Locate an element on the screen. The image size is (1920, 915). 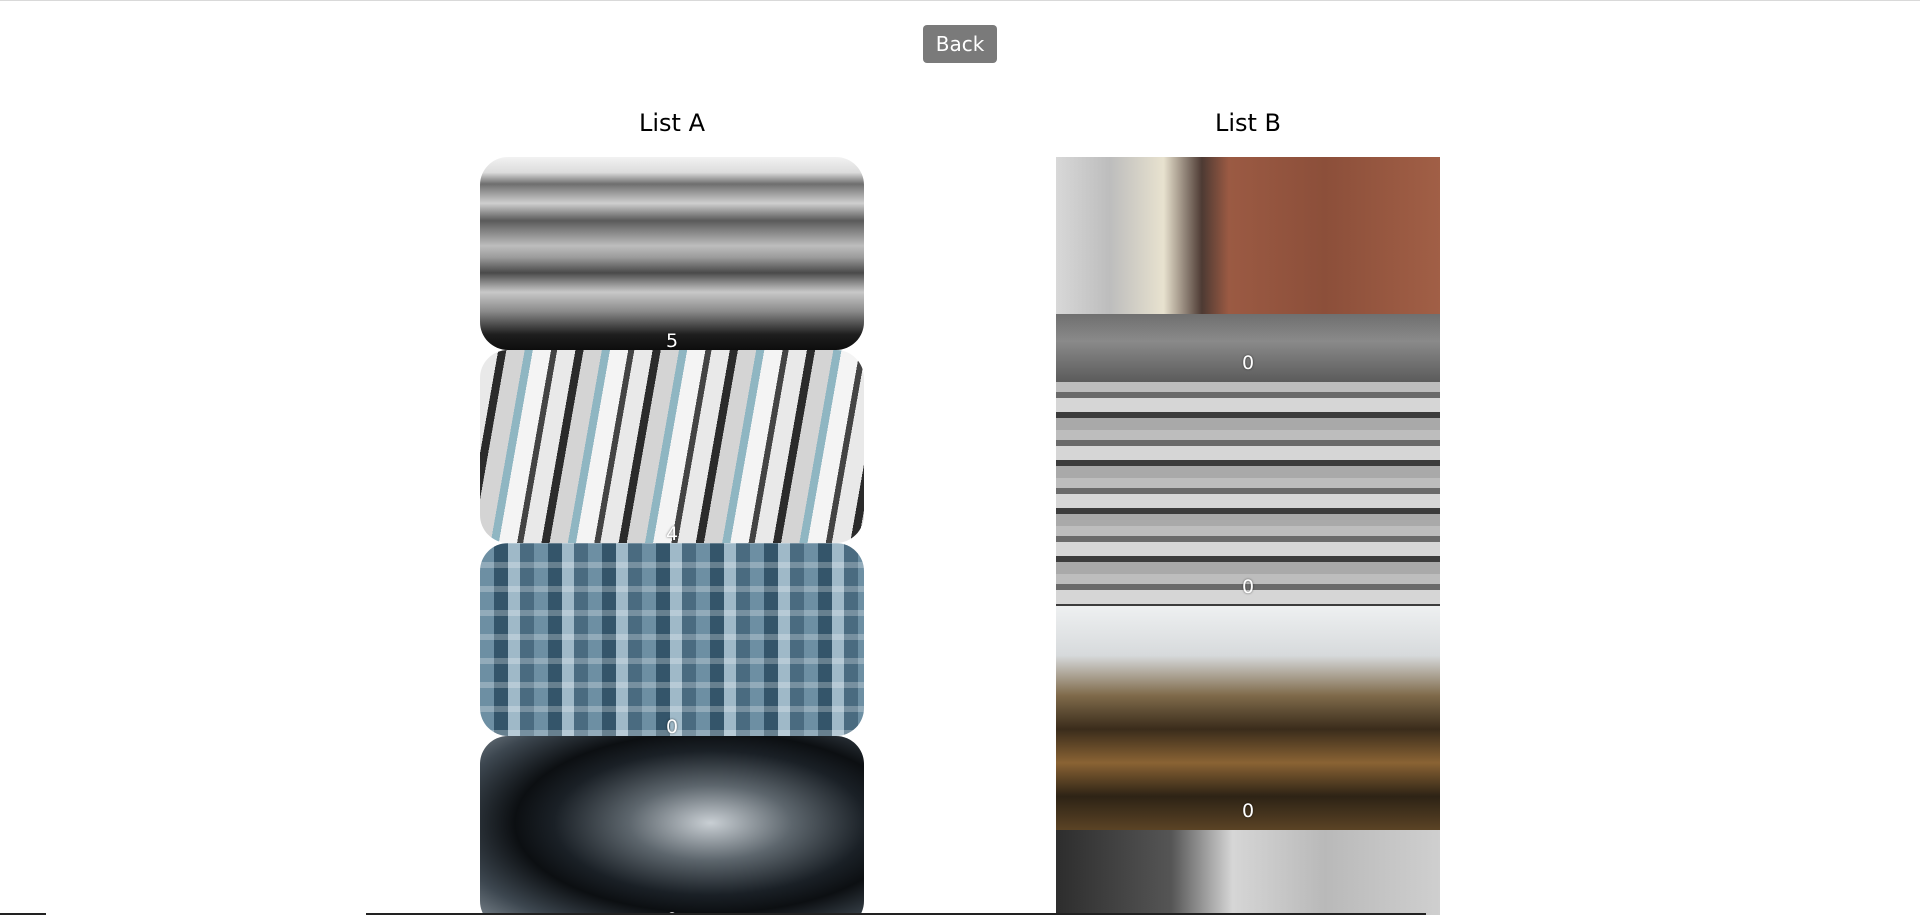
list-b-card-motion-blur-street: 0 is located at coordinates (1248, 494).